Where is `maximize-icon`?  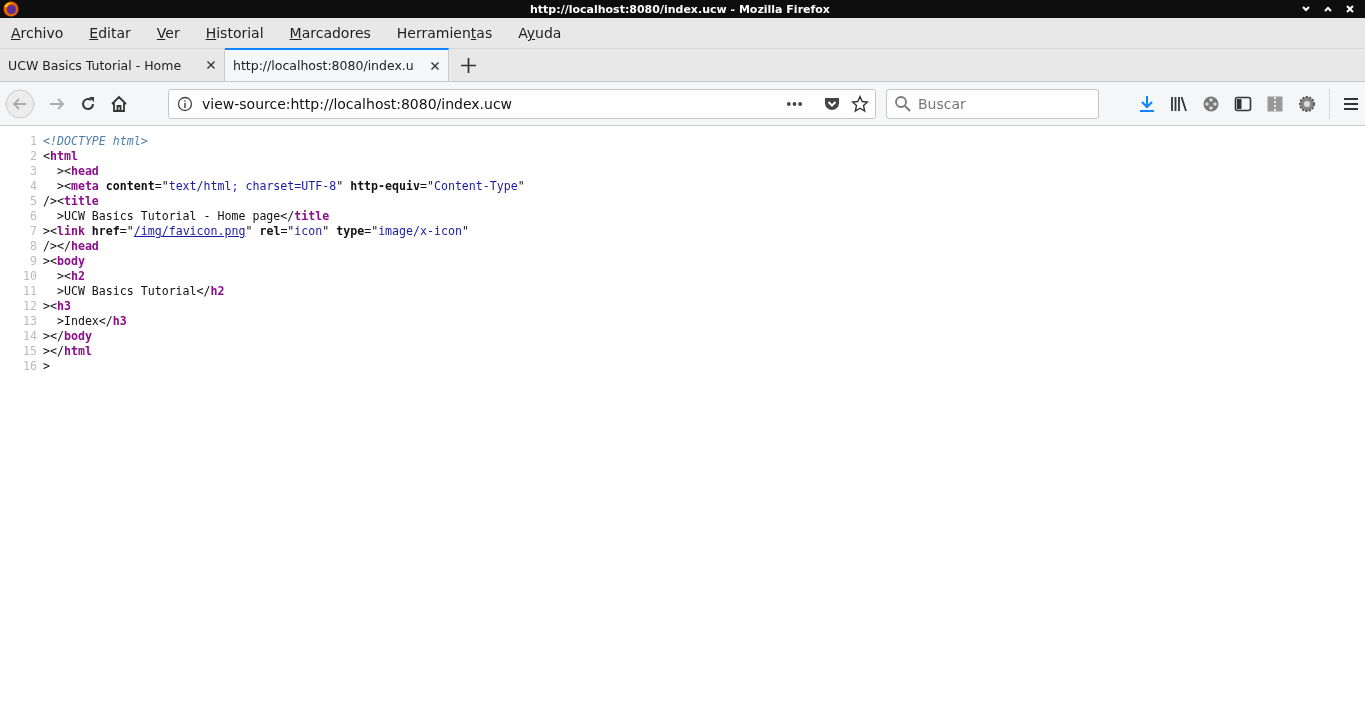
maximize-icon is located at coordinates (1328, 9).